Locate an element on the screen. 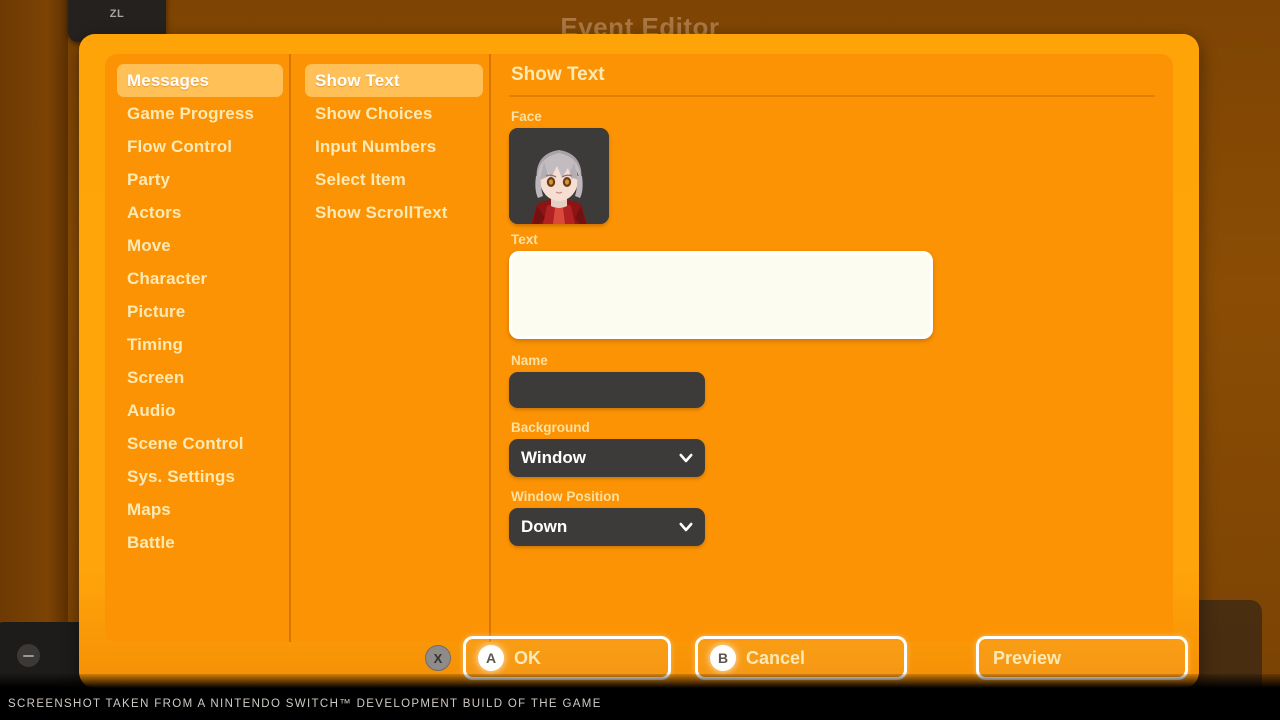 The height and width of the screenshot is (720, 1280). category-item-game-progress: Game Progress is located at coordinates (200, 113).